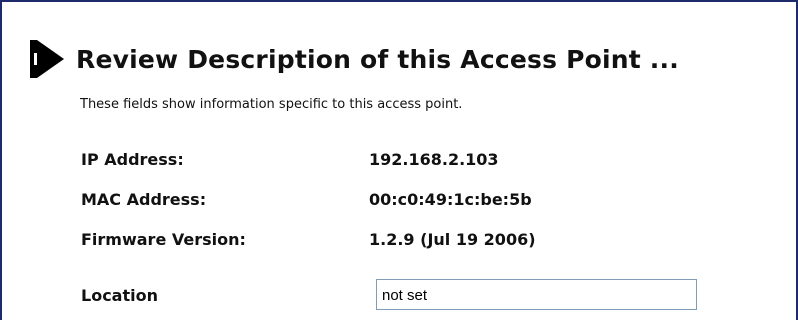 The height and width of the screenshot is (320, 798). Describe the element at coordinates (163, 239) in the screenshot. I see `firmware-version-label: Firmware Version:` at that location.